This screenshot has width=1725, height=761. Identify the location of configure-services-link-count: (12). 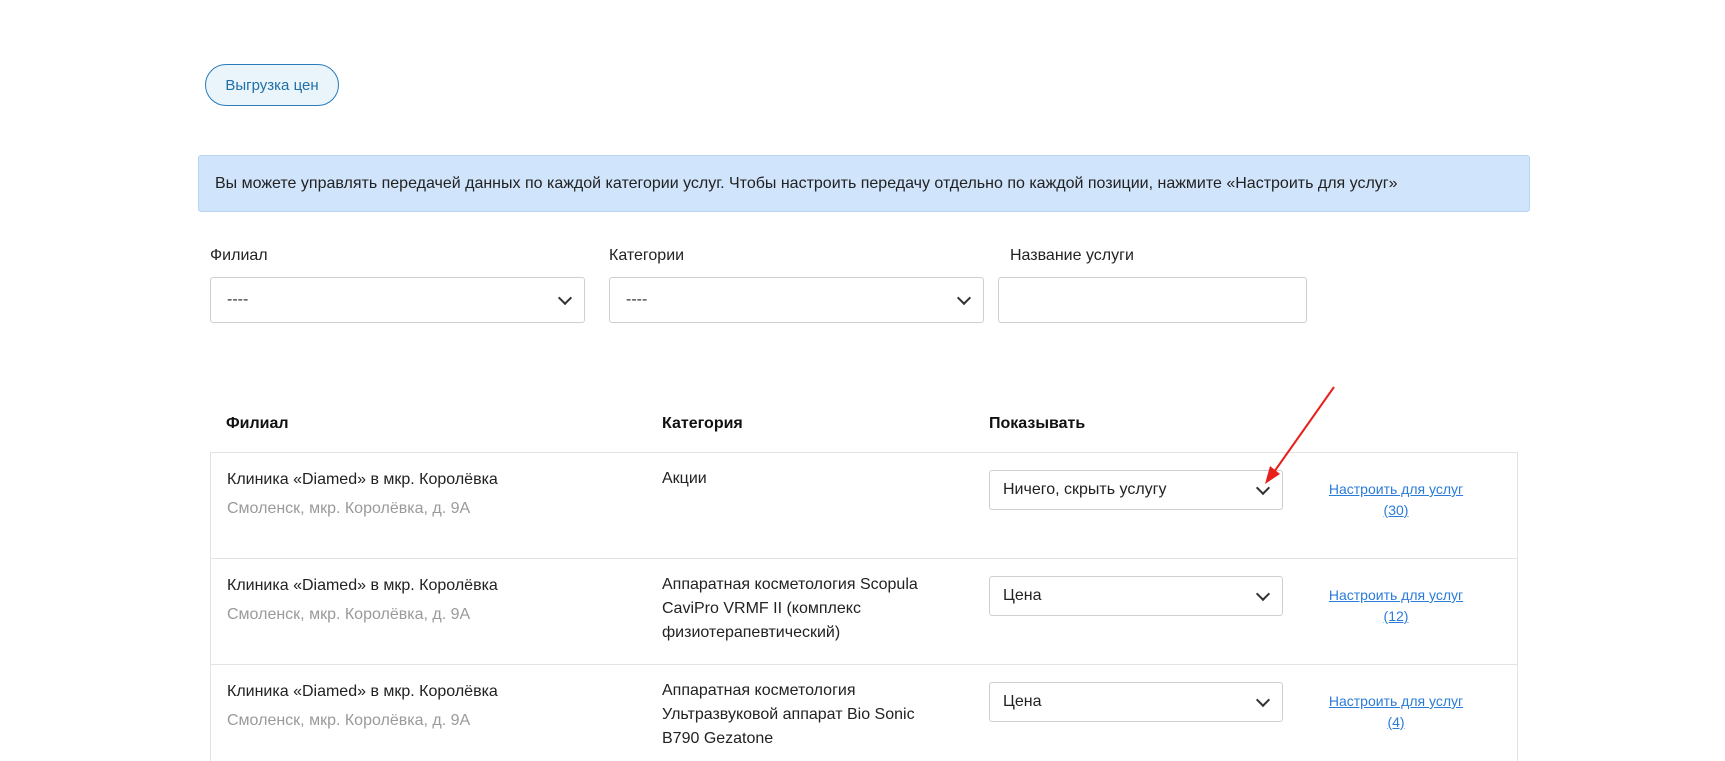
(1396, 616).